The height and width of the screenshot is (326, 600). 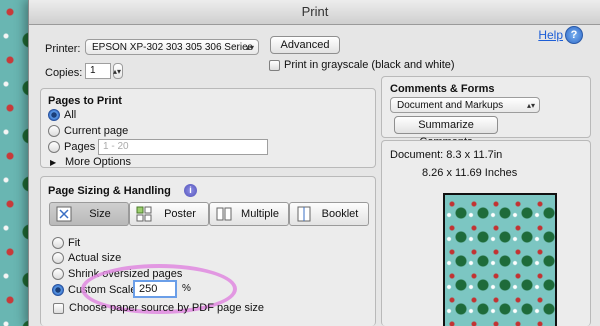 What do you see at coordinates (63, 49) in the screenshot?
I see `printer-label: Printer:` at bounding box center [63, 49].